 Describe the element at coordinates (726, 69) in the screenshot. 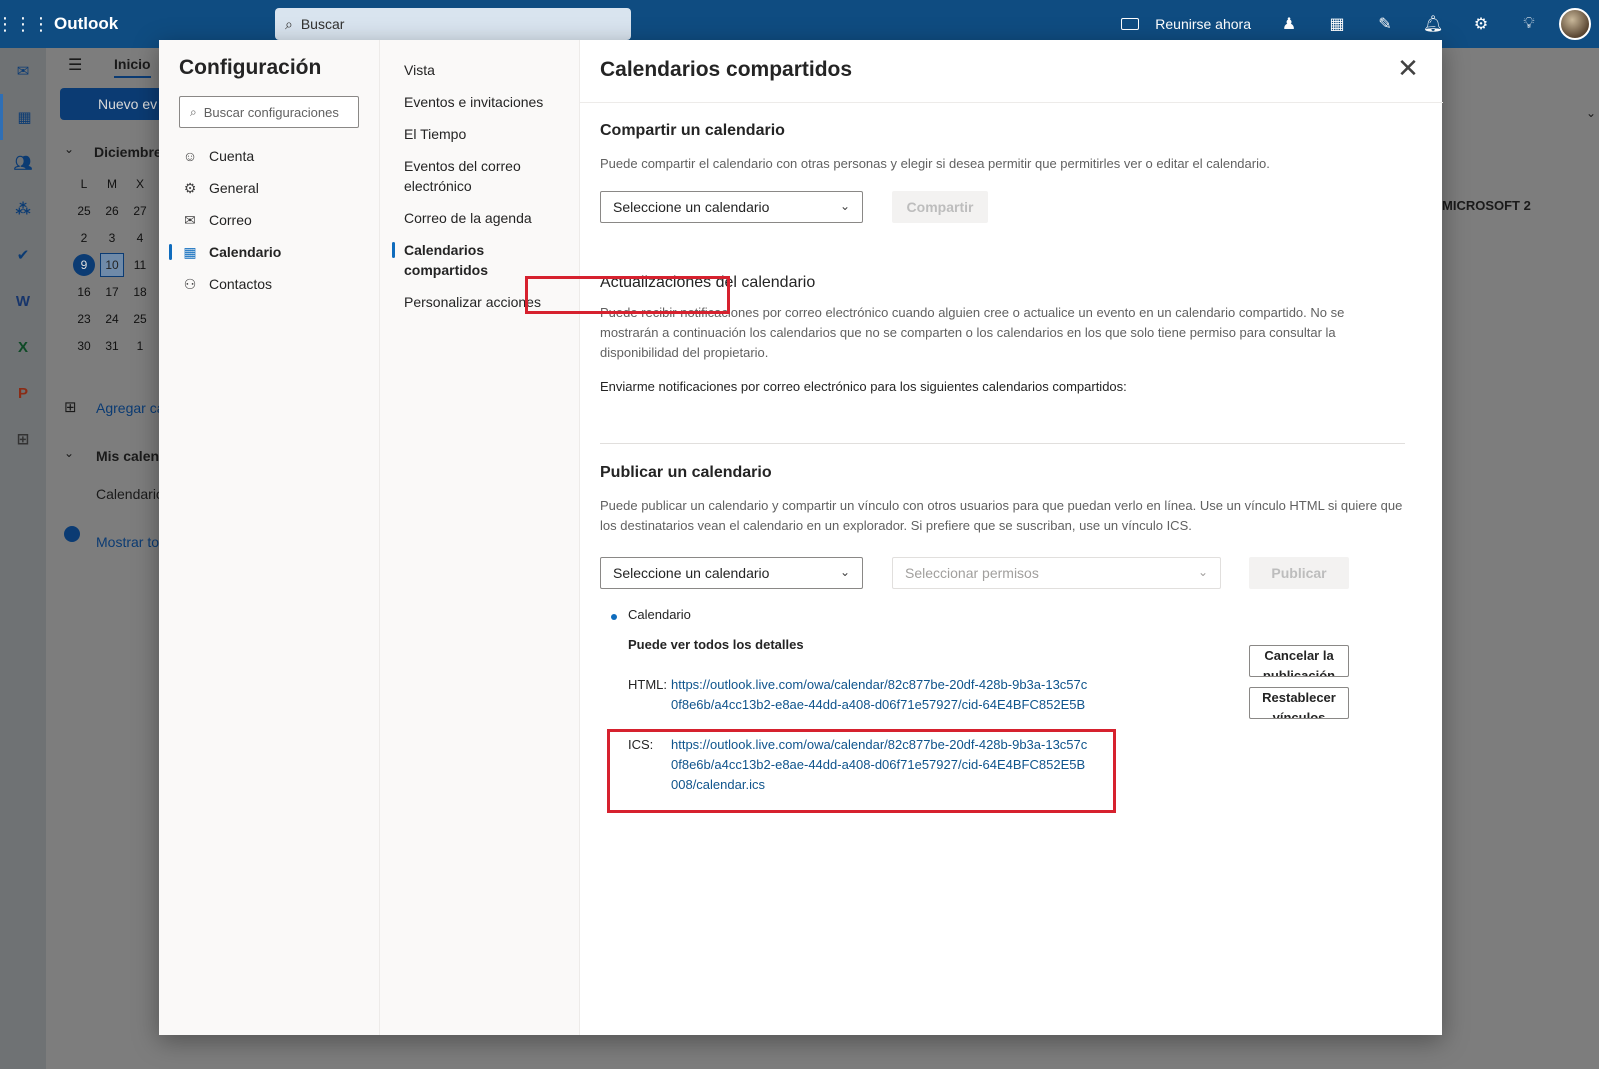

I see `pane-title: Calendarios compartidos` at that location.